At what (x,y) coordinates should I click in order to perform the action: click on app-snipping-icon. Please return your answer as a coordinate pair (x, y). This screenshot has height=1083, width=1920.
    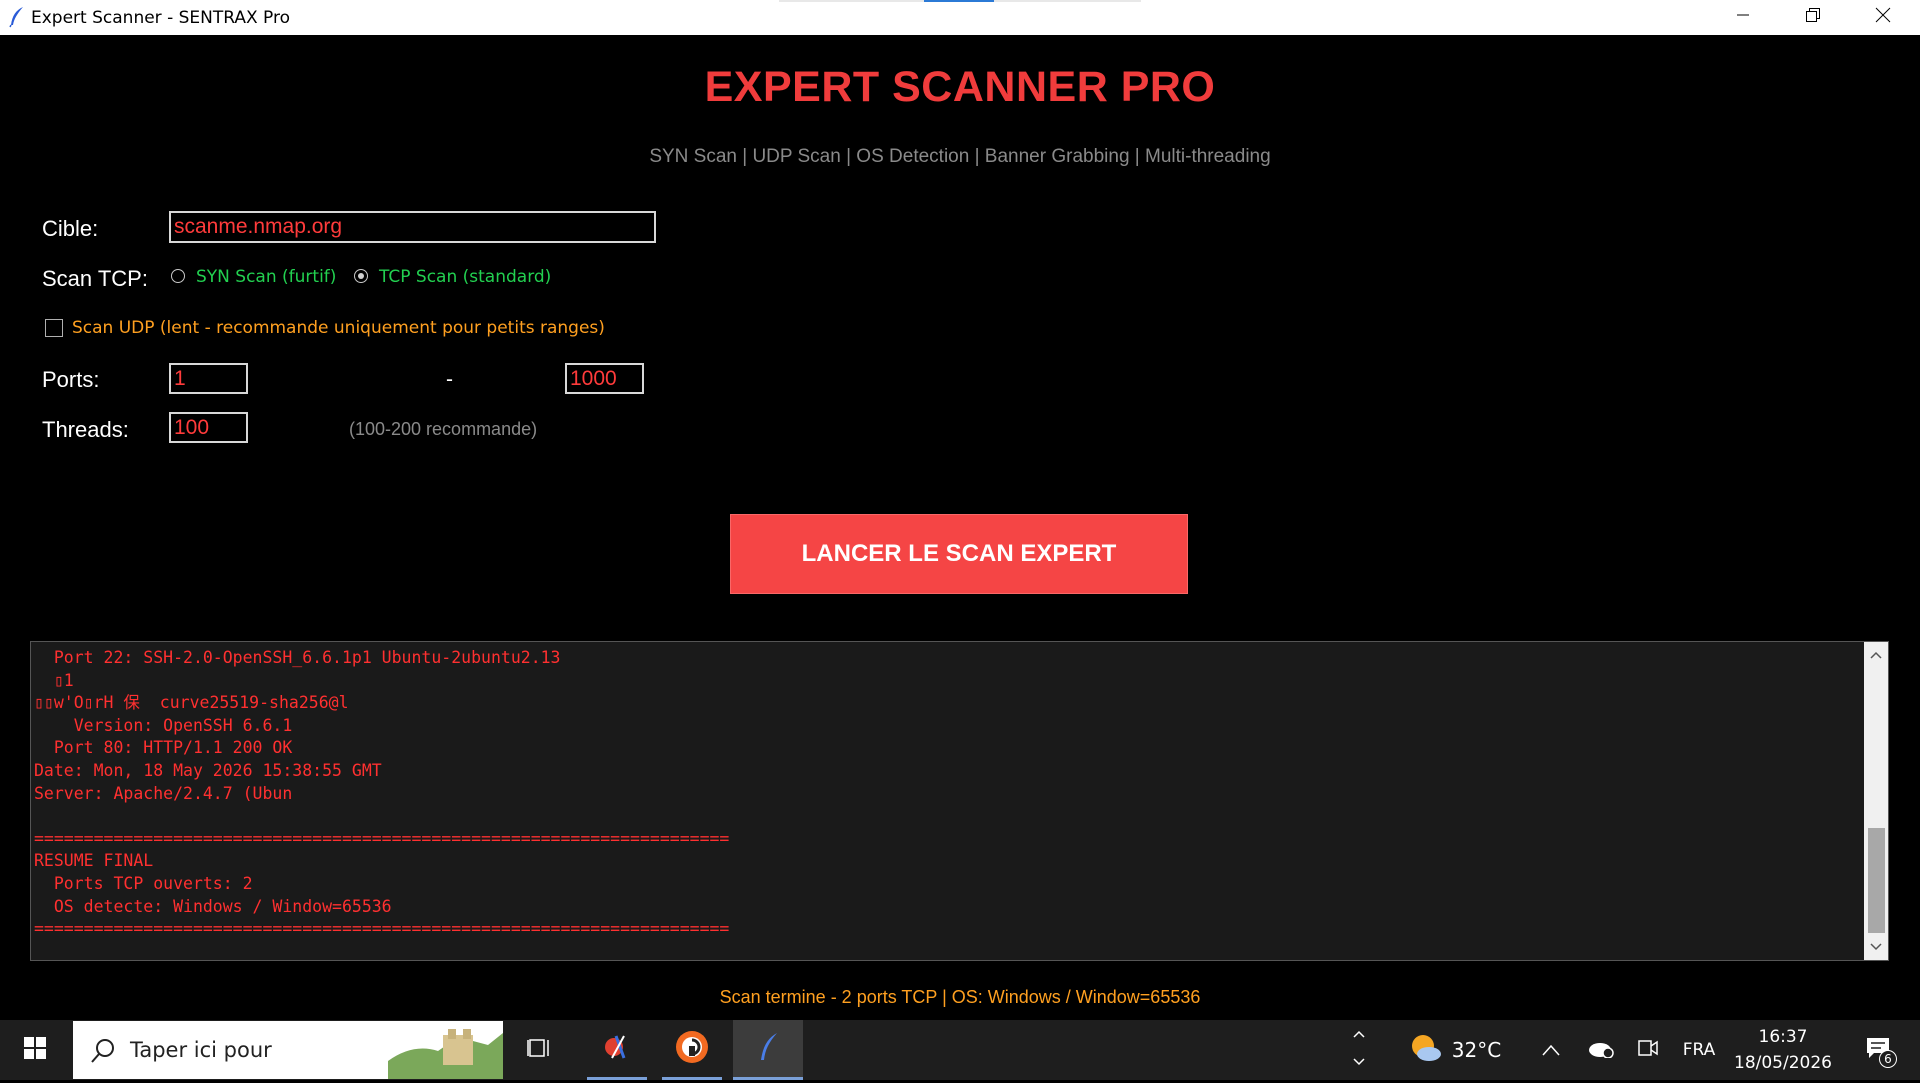
    Looking at the image, I should click on (617, 1049).